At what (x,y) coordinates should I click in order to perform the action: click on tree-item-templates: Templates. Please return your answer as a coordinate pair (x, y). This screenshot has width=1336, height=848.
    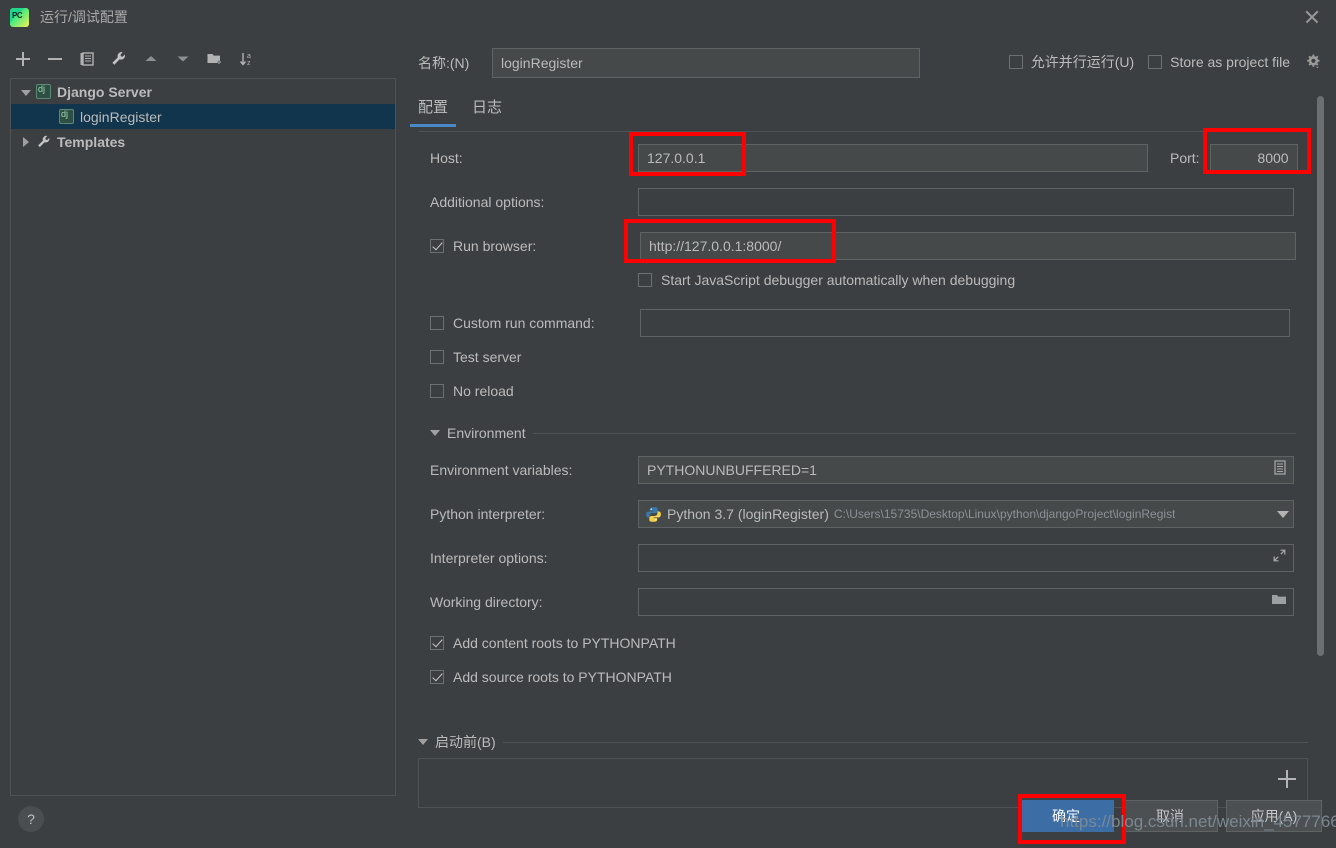
    Looking at the image, I should click on (203, 141).